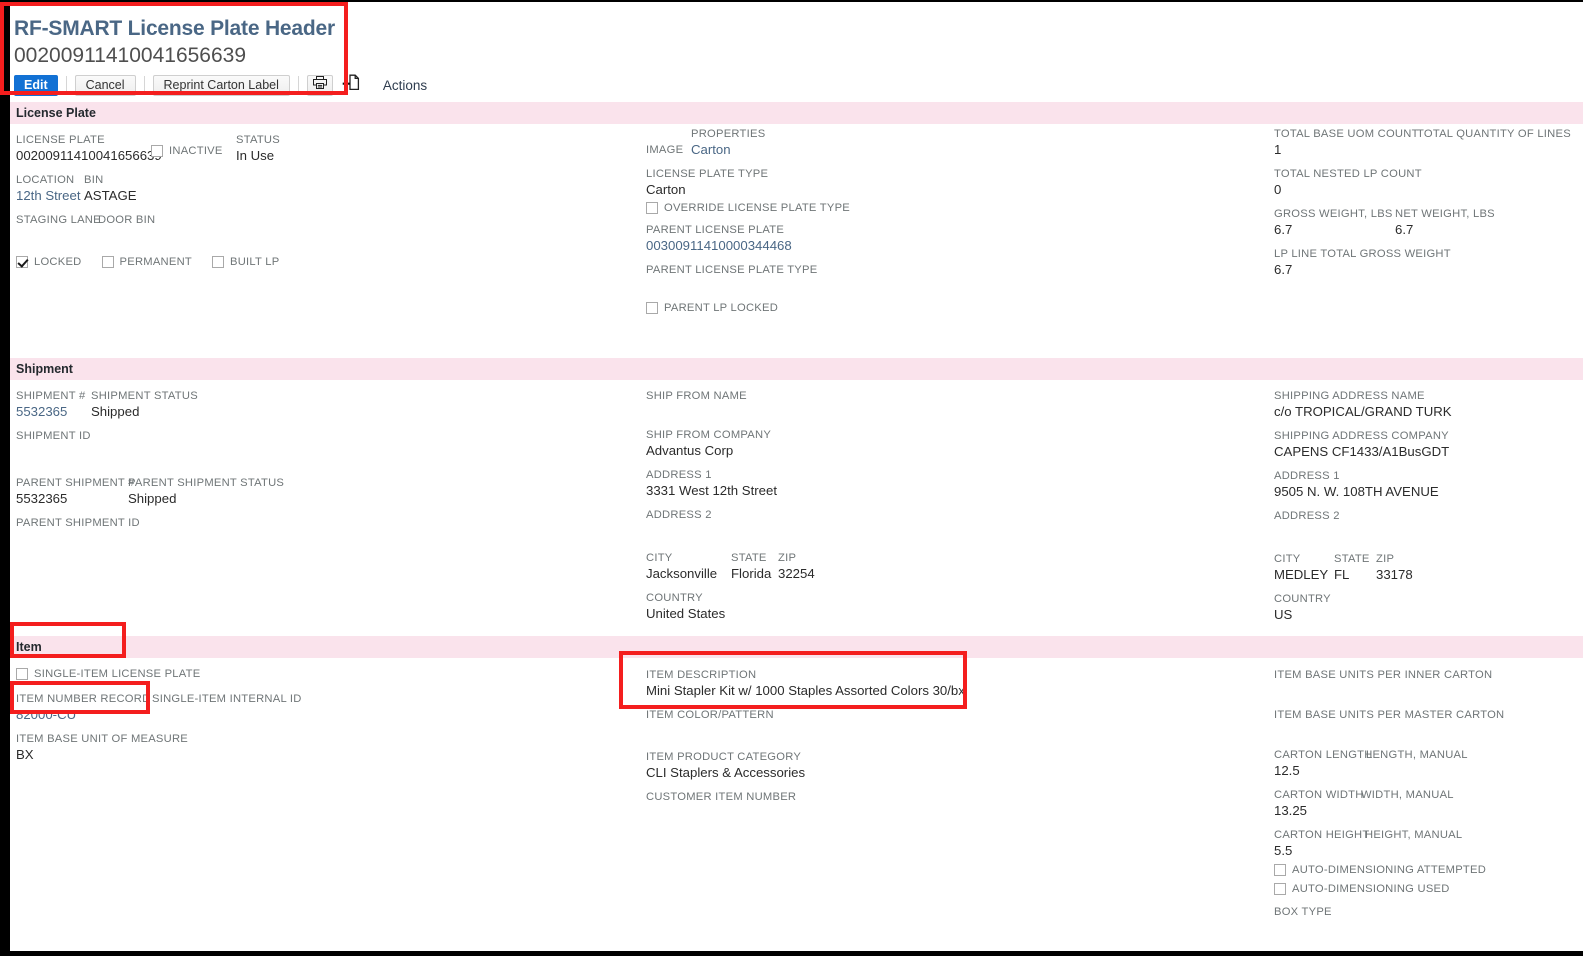 The width and height of the screenshot is (1583, 956). I want to click on override-license-plate-type-label: OVERRIDE LICENSE PLATE TYPE, so click(757, 208).